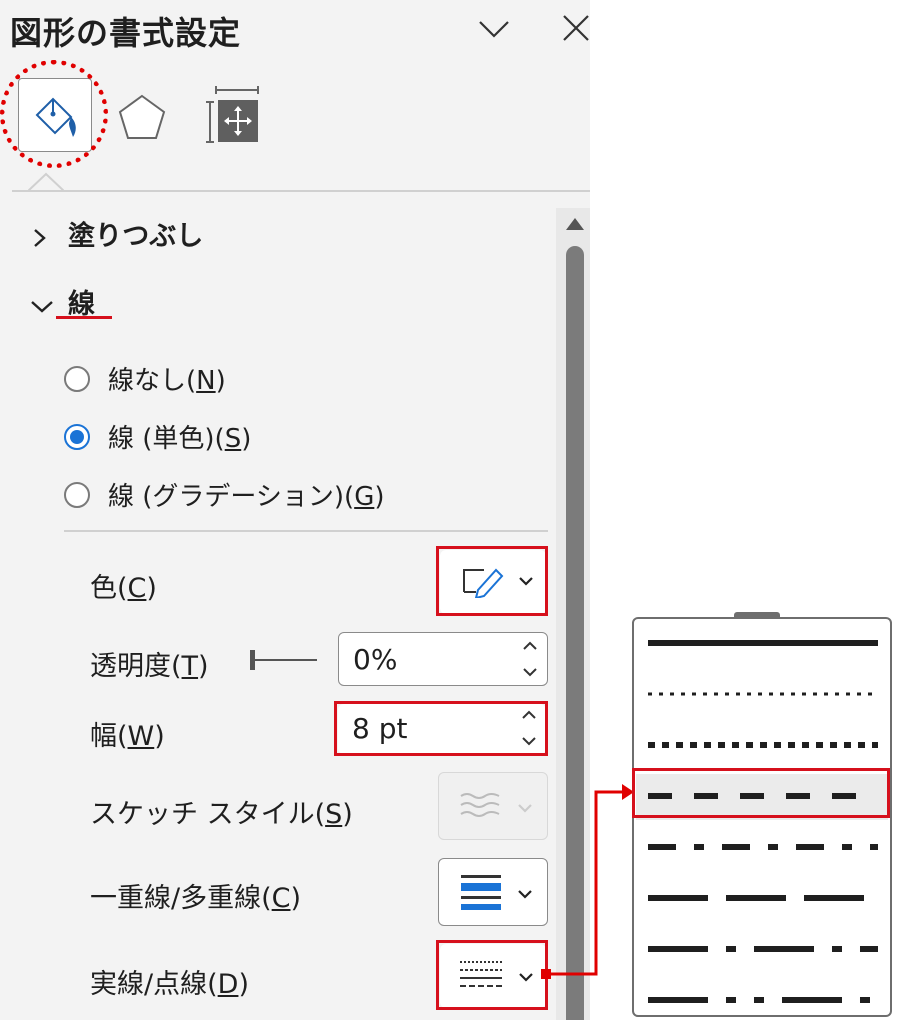  What do you see at coordinates (149, 666) in the screenshot?
I see `transparency-label: 透明度(T)` at bounding box center [149, 666].